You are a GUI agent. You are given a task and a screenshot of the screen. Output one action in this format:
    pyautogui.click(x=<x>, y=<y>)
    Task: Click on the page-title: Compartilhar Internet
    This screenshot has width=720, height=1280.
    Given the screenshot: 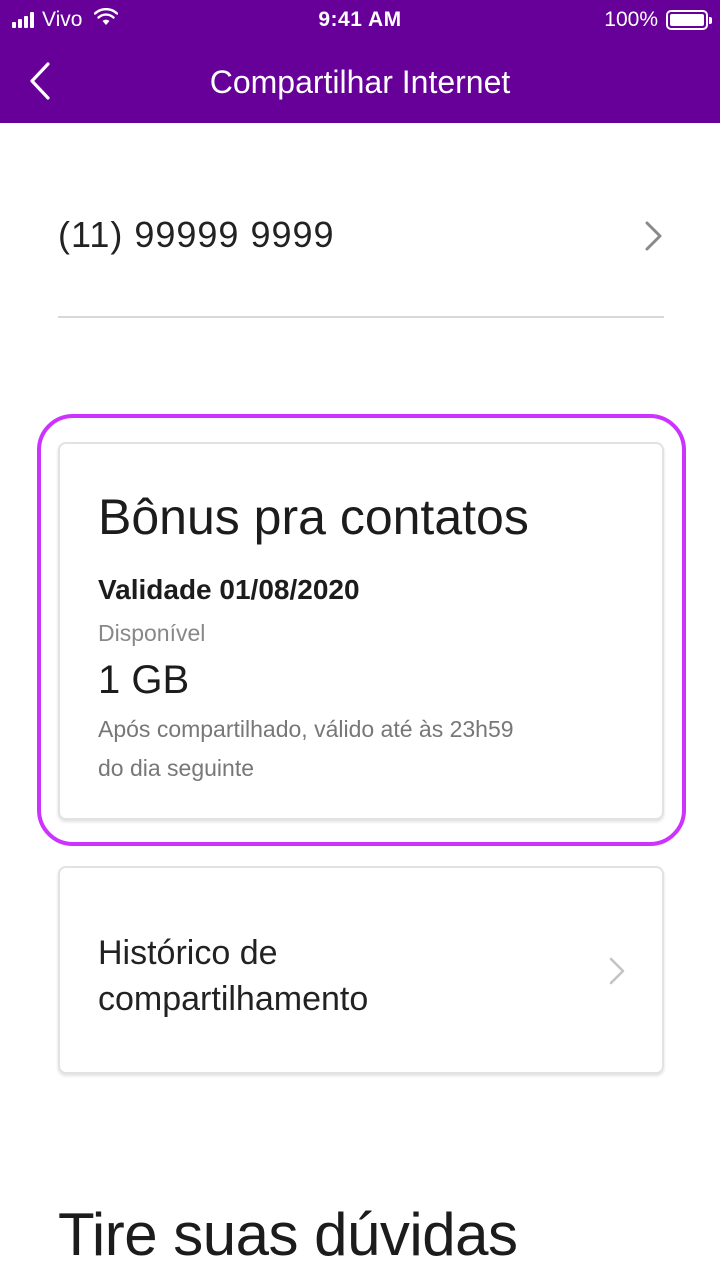 What is the action you would take?
    pyautogui.click(x=360, y=82)
    